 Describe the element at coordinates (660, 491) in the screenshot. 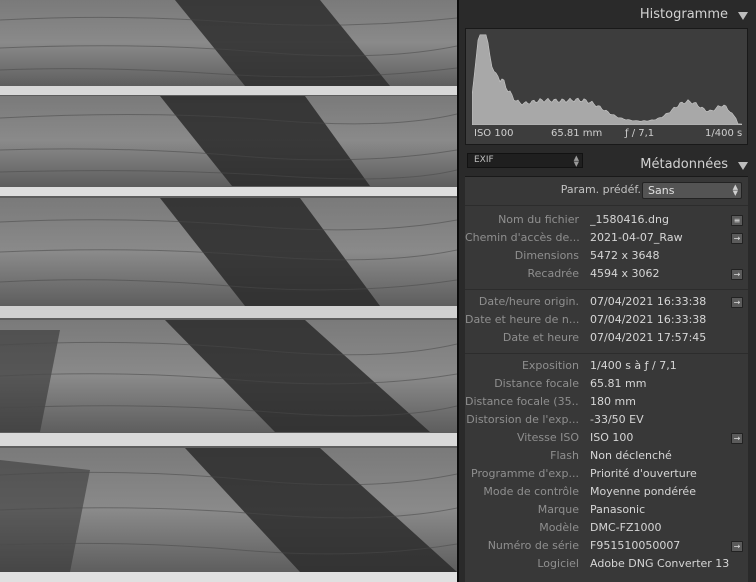

I see `metadata-value: Moyenne pondérée` at that location.